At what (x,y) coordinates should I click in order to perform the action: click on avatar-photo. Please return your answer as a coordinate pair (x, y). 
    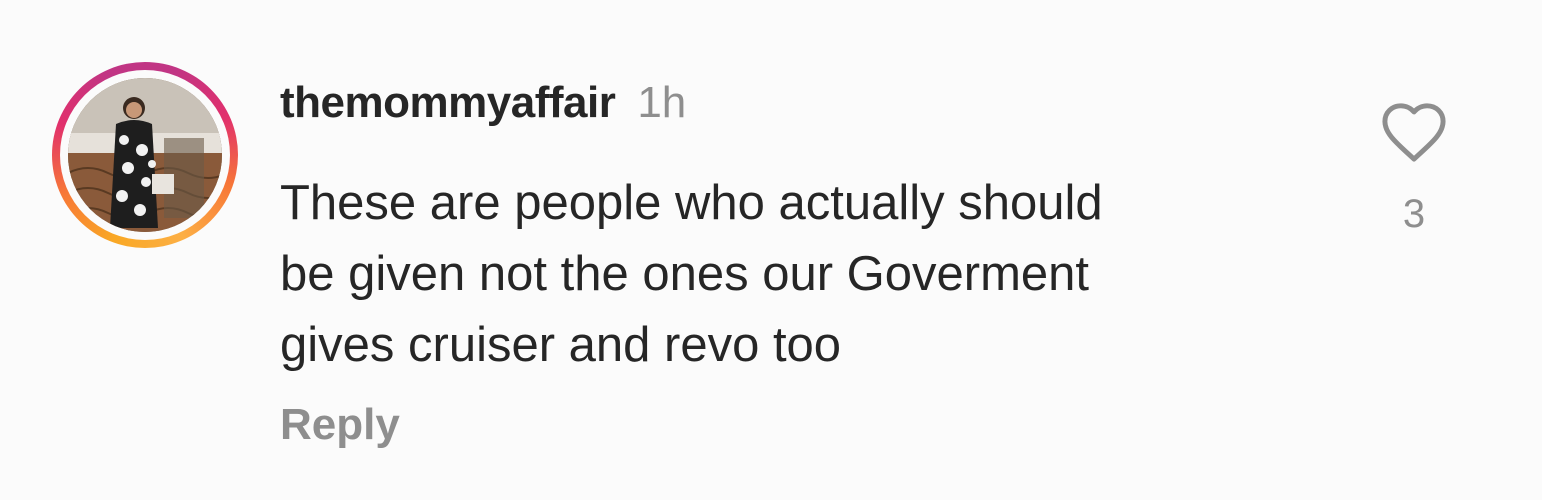
    Looking at the image, I should click on (145, 155).